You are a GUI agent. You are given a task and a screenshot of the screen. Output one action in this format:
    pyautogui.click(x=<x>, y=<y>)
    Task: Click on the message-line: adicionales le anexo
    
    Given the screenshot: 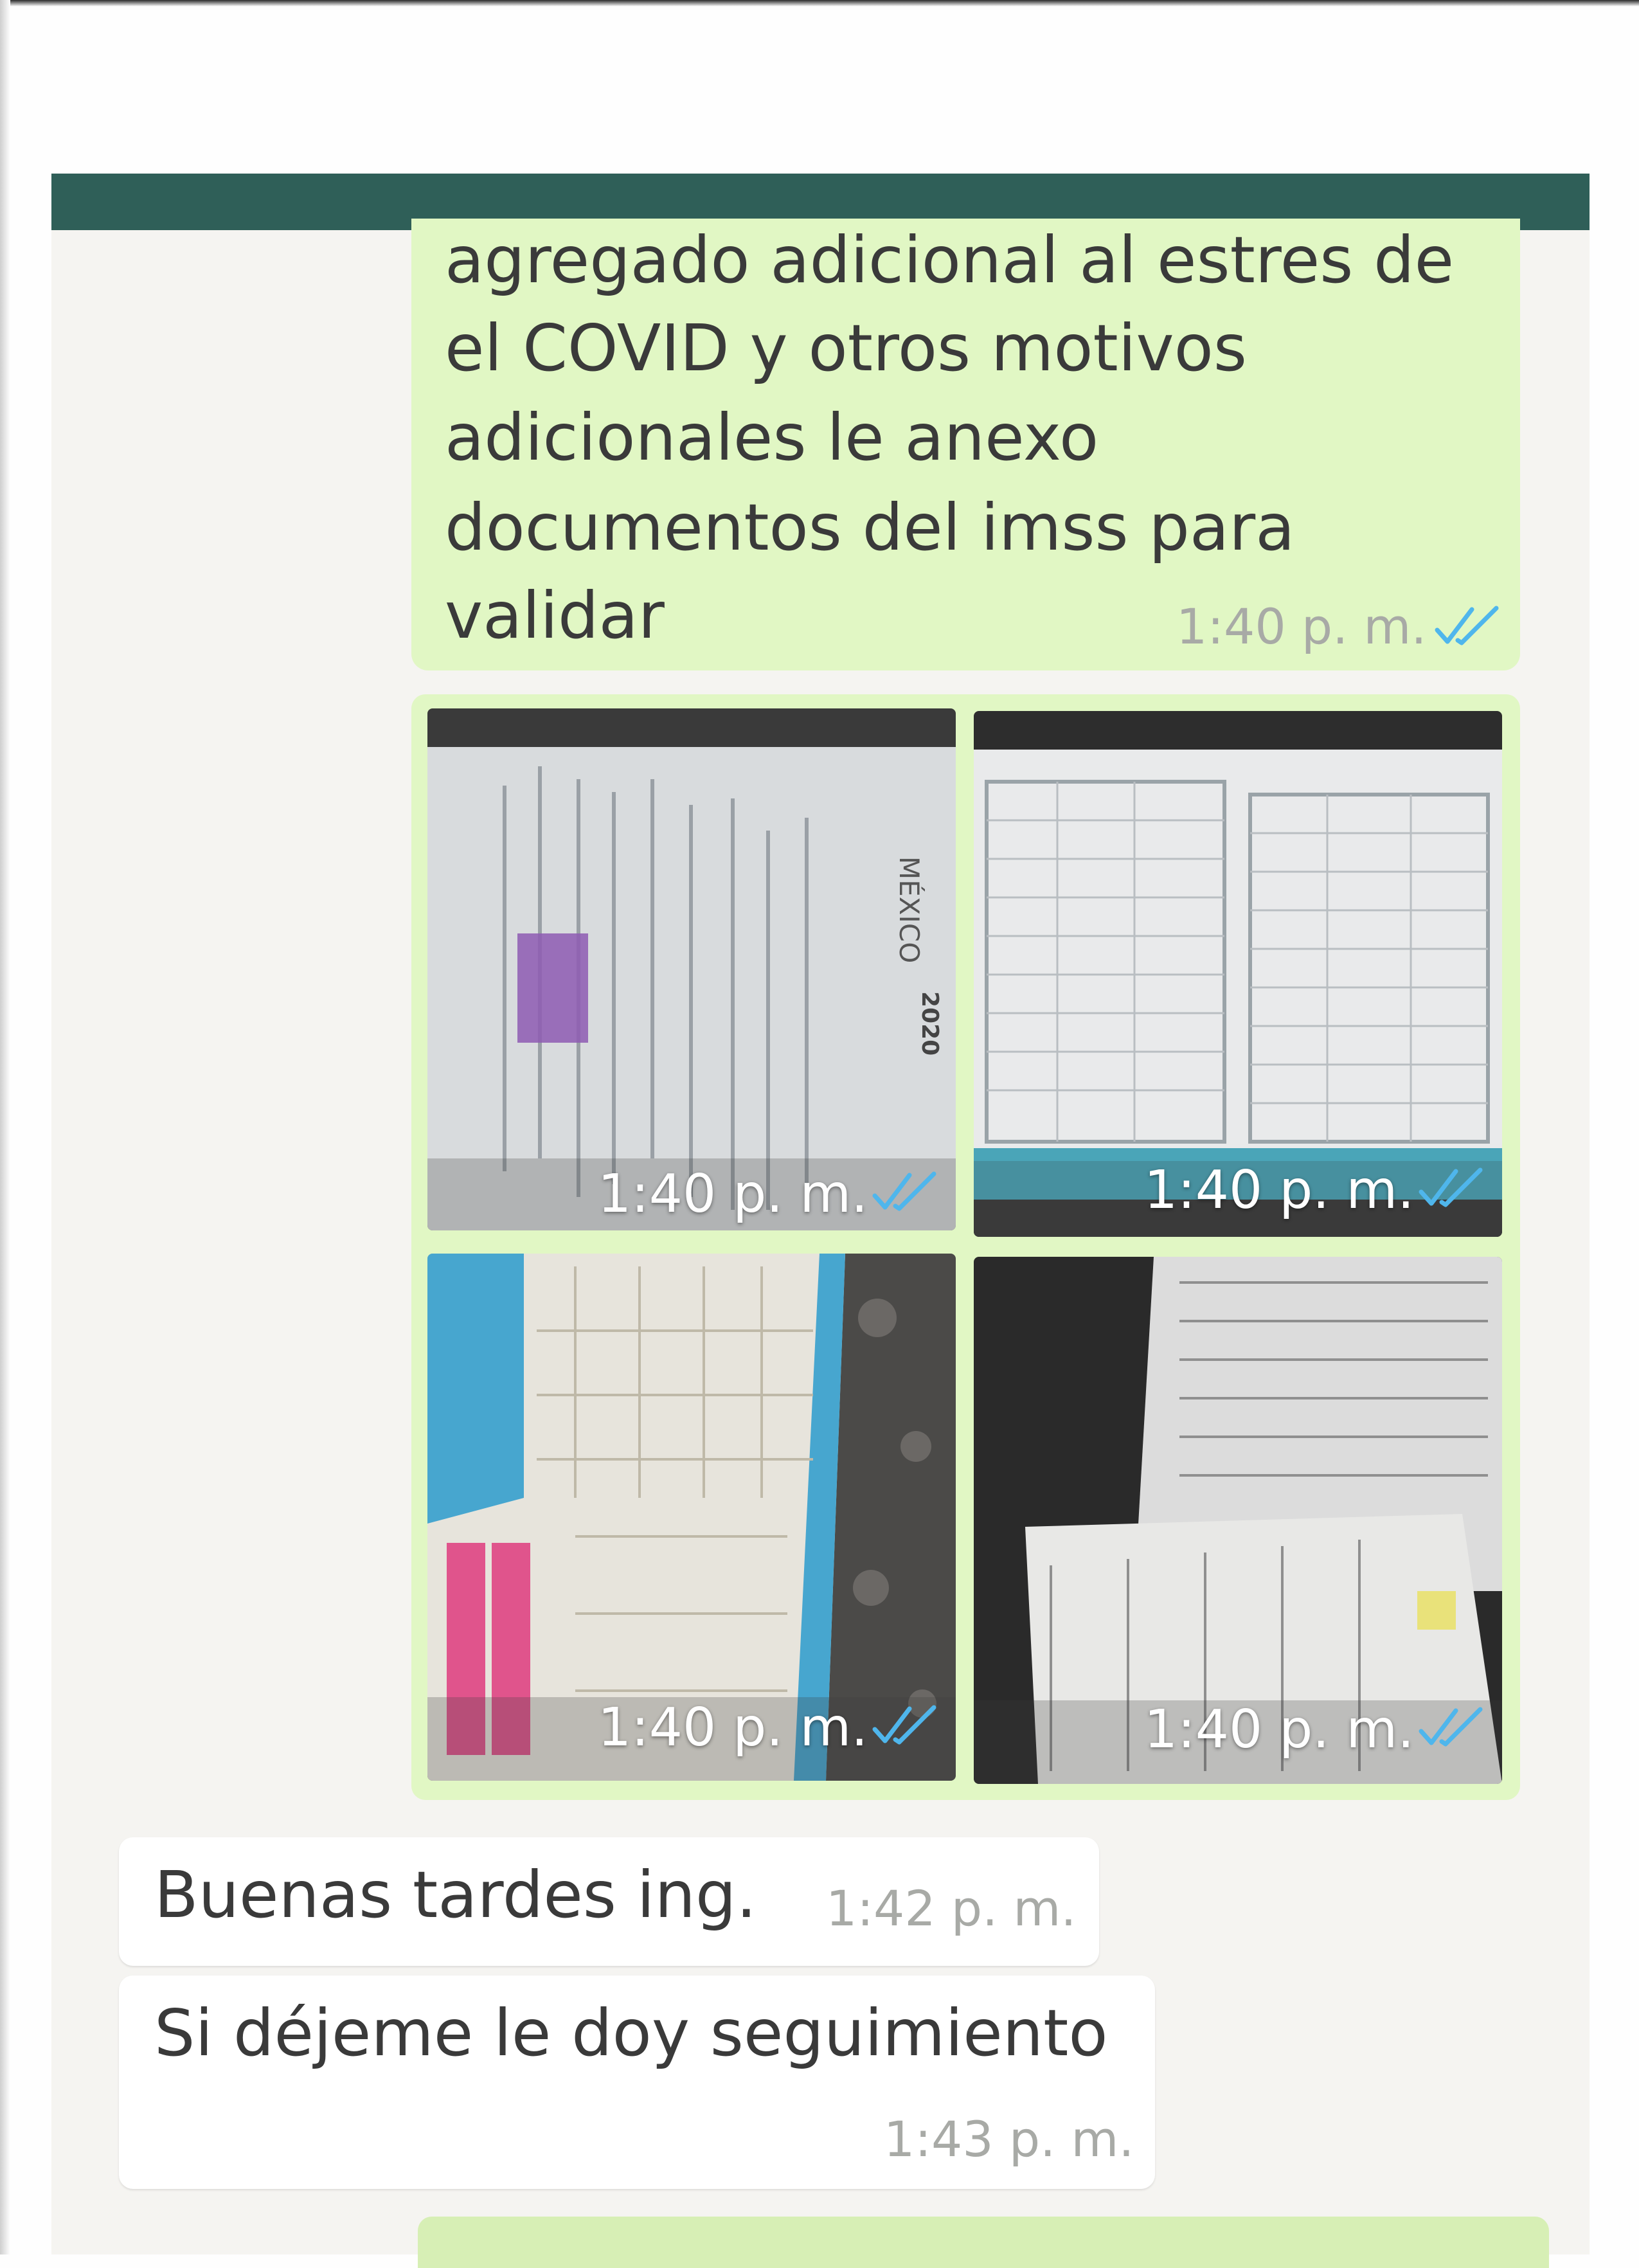 What is the action you would take?
    pyautogui.click(x=772, y=437)
    